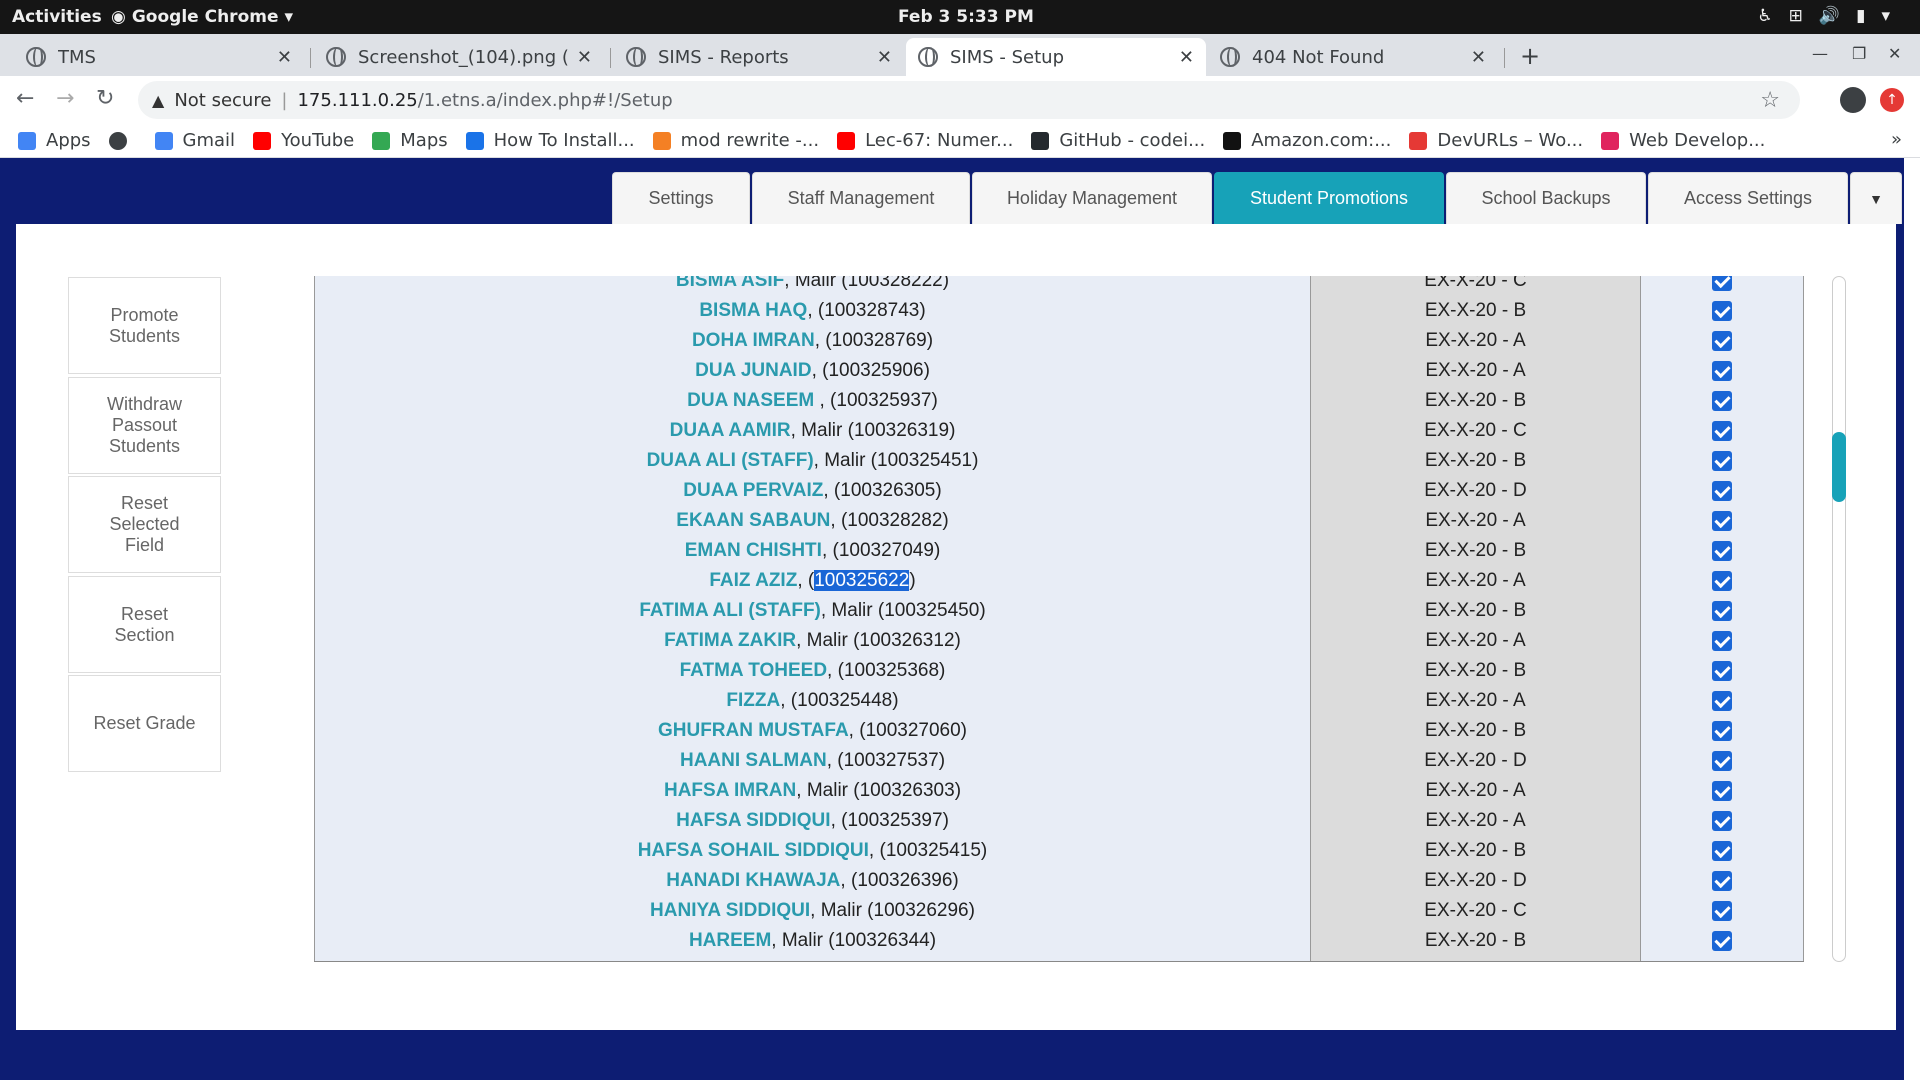 This screenshot has width=1920, height=1080. What do you see at coordinates (1896, 139) in the screenshot?
I see `bookmarks-overflow-button: »` at bounding box center [1896, 139].